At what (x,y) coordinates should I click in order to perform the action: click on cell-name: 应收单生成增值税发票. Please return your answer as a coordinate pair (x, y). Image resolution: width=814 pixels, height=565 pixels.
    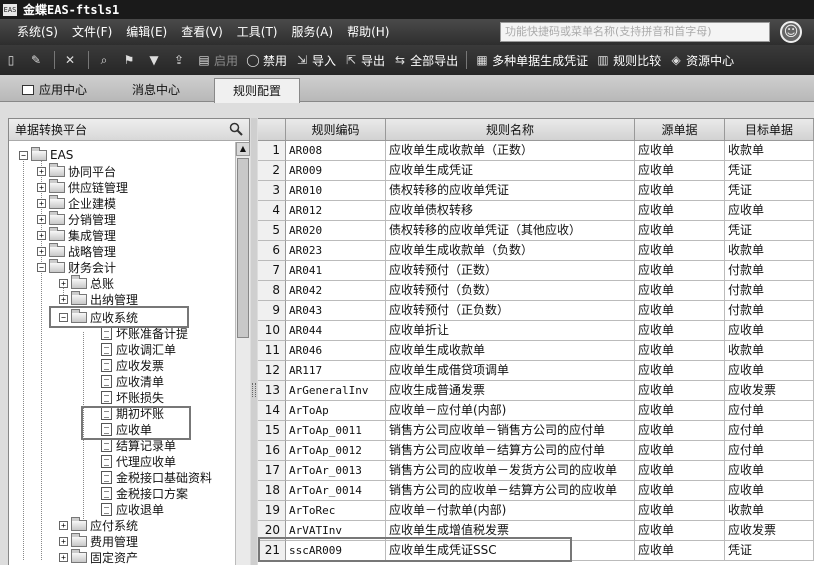
    Looking at the image, I should click on (510, 531).